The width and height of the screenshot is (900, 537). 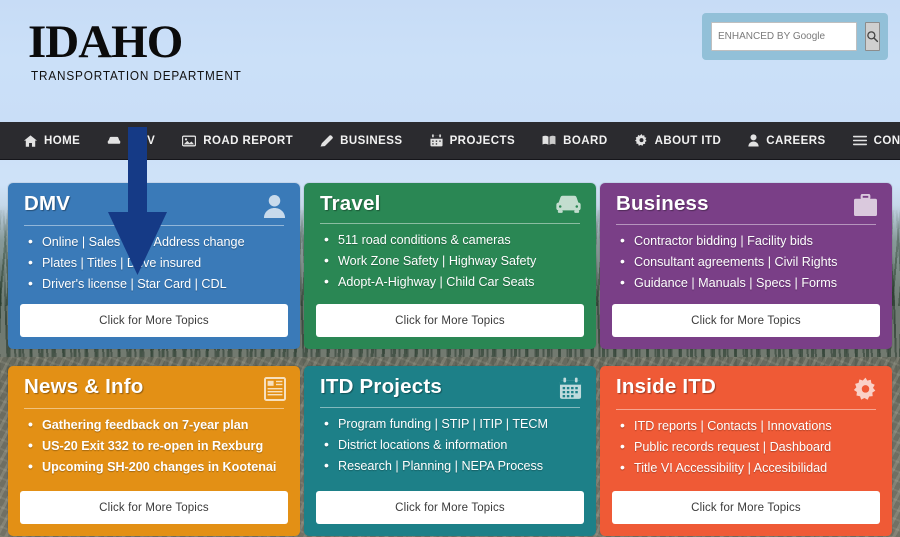 I want to click on logo-wordmark: IDAHO, so click(x=105, y=42).